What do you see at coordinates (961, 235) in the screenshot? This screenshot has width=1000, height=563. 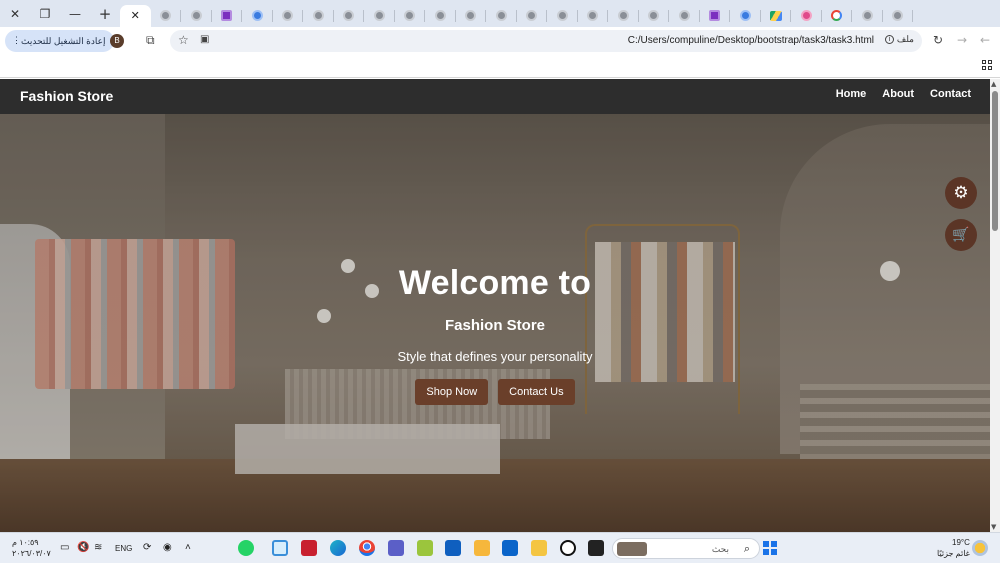 I see `shopping-cart-icon: 🛒` at bounding box center [961, 235].